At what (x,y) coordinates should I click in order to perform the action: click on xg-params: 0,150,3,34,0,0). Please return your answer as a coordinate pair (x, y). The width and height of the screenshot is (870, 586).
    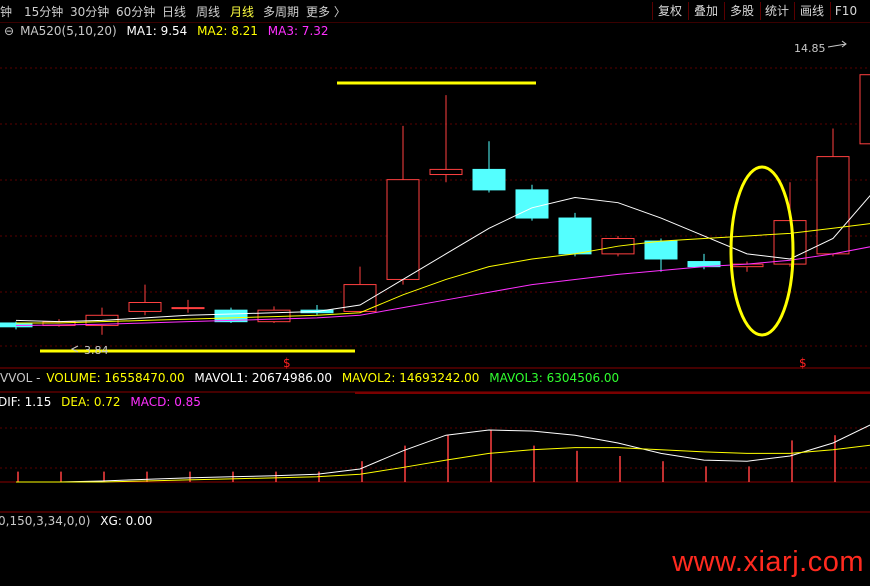
    Looking at the image, I should click on (45, 521).